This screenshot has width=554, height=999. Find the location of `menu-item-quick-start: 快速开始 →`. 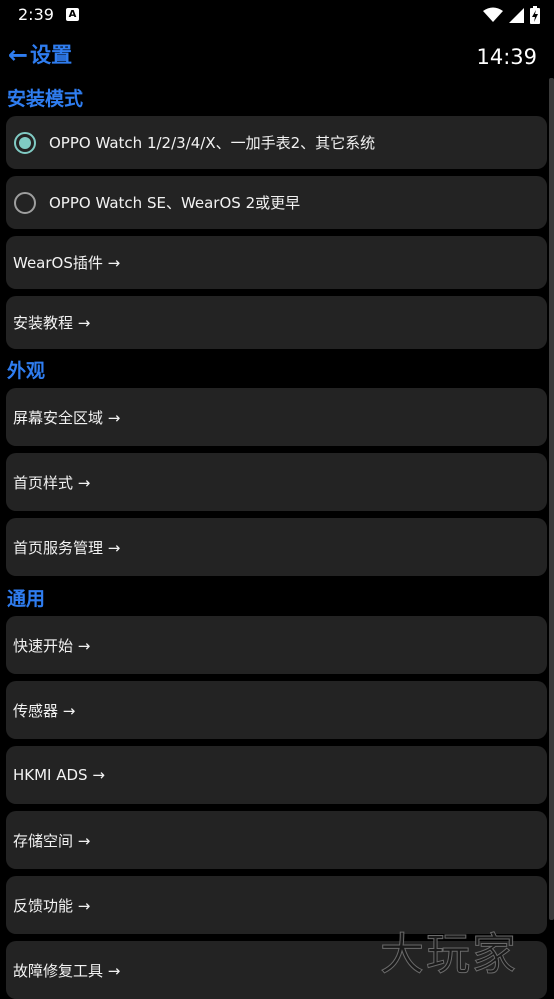

menu-item-quick-start: 快速开始 → is located at coordinates (276, 645).